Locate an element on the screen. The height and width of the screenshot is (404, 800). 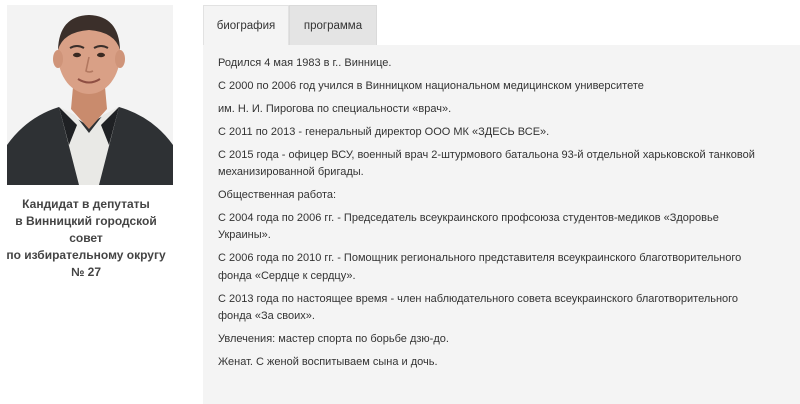
tab-bar: биография программа is located at coordinates (501, 25).